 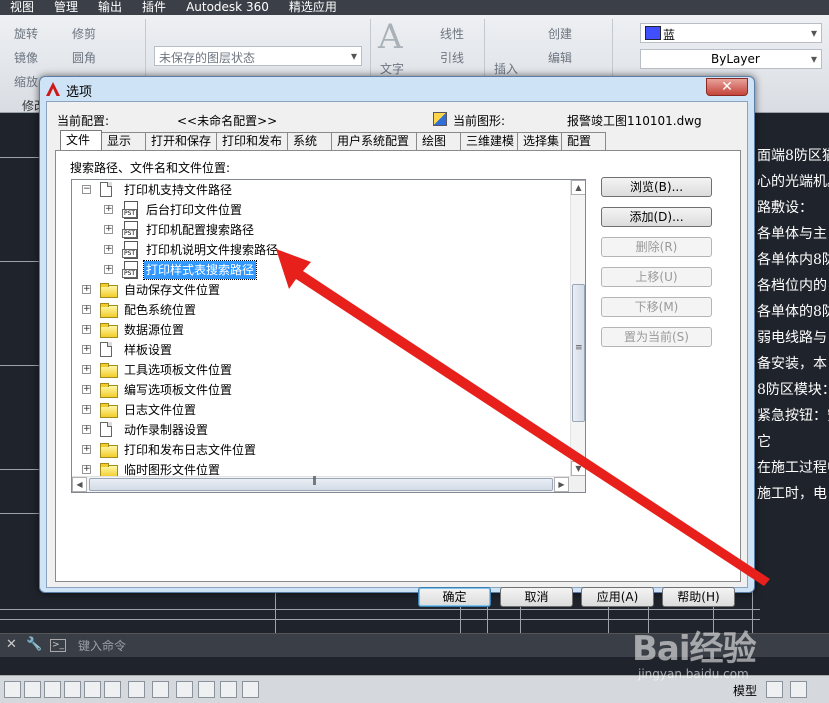 I want to click on folder-icon, so click(x=109, y=310).